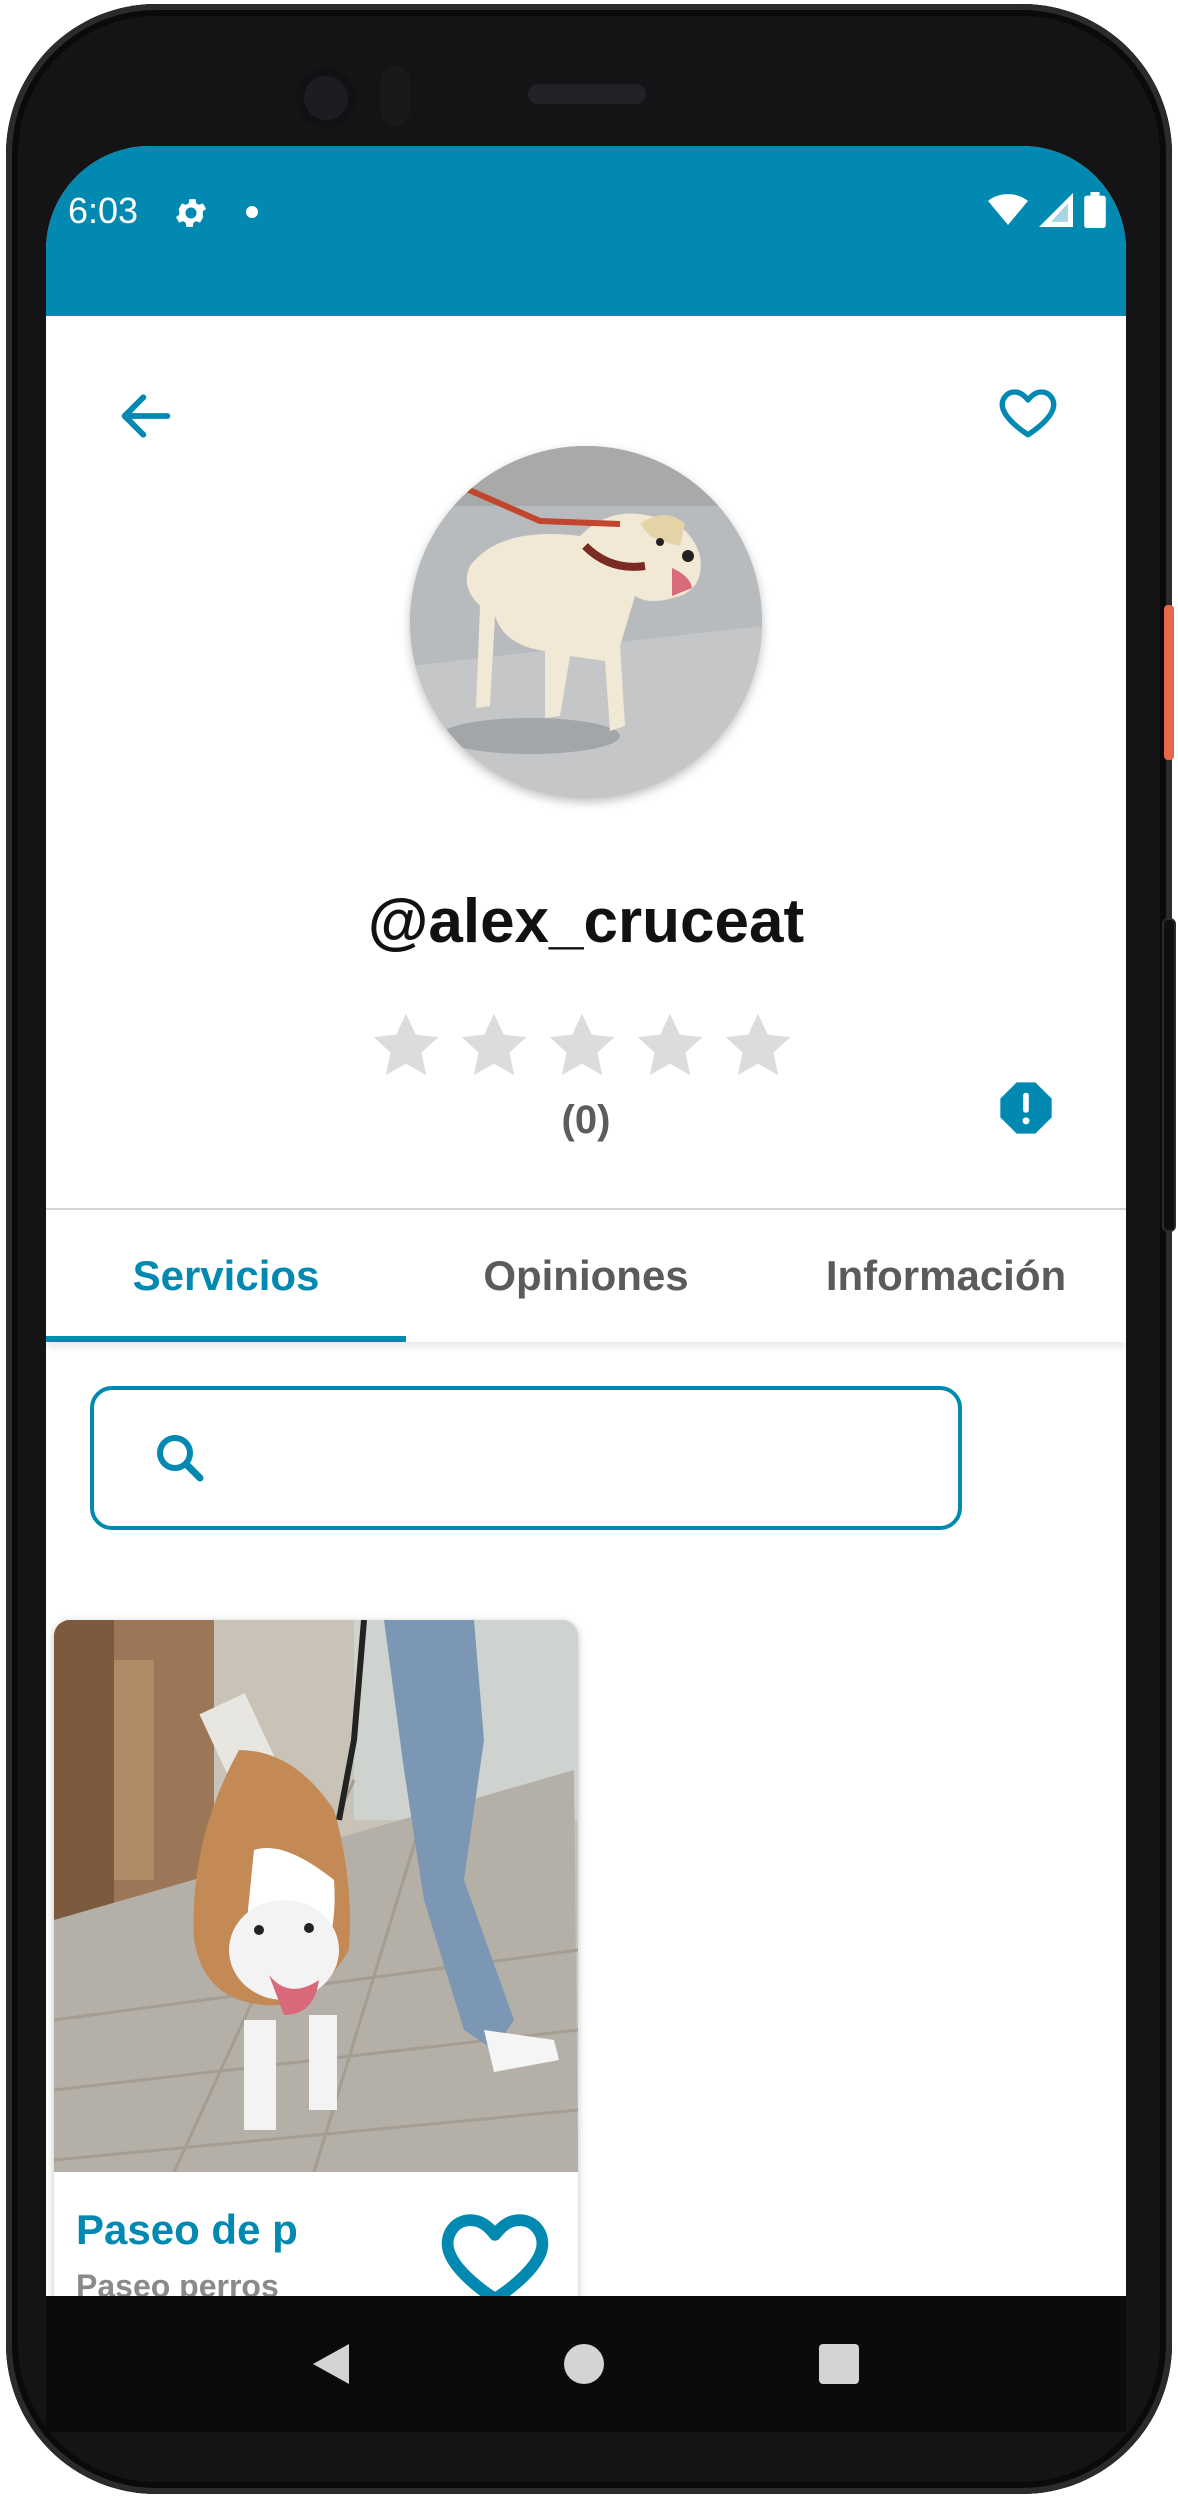 The image size is (1178, 2498). I want to click on power-button, so click(1169, 682).